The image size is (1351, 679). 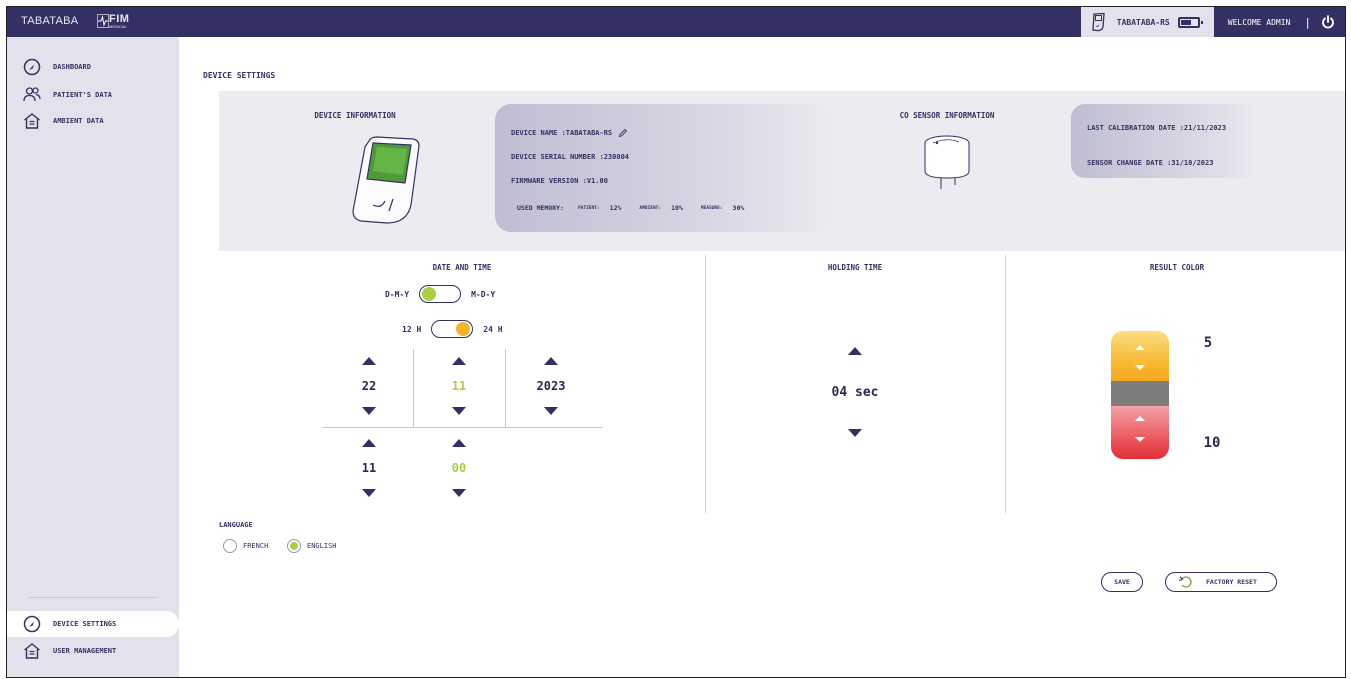 I want to click on month-up-arrow, so click(x=459, y=361).